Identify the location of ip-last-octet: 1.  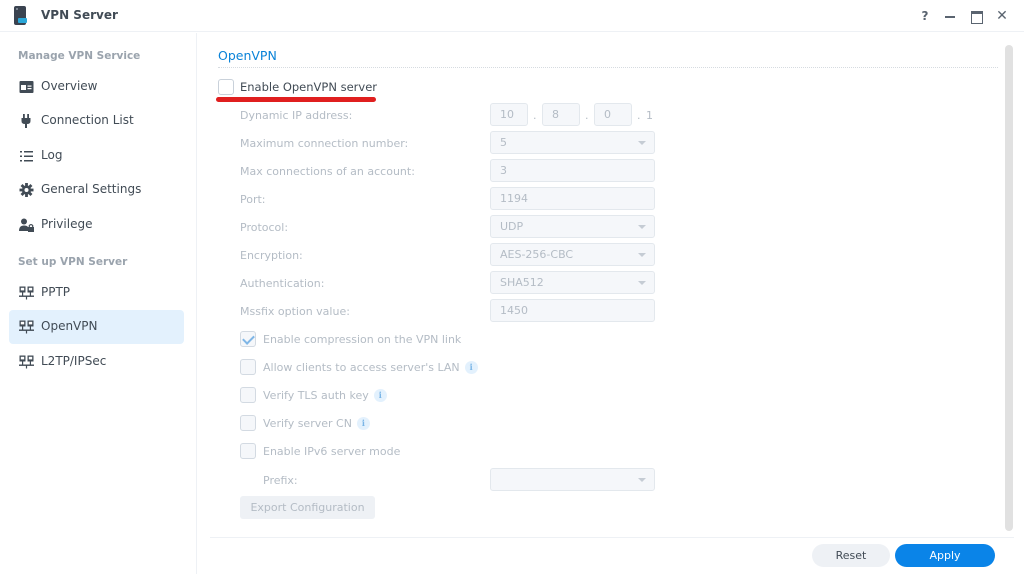
(649, 115).